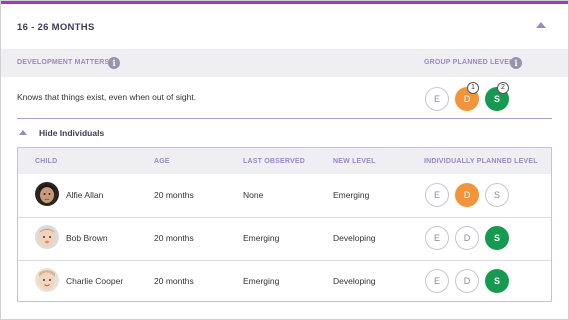 The height and width of the screenshot is (320, 569). I want to click on collapse-section-icon, so click(541, 25).